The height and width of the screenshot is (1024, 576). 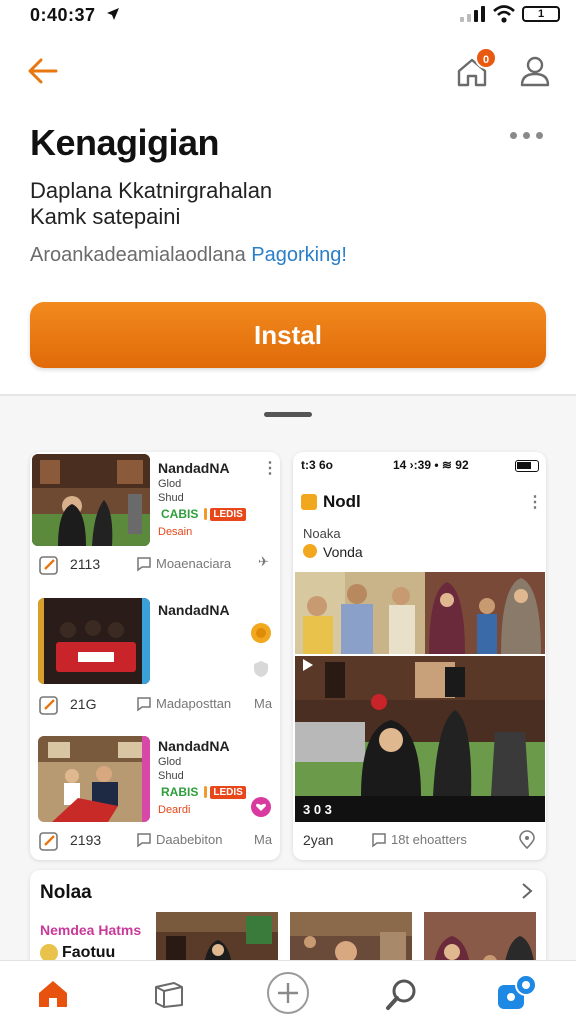 I want to click on feed-item-tags: RABIS LEDIS, so click(x=202, y=792).